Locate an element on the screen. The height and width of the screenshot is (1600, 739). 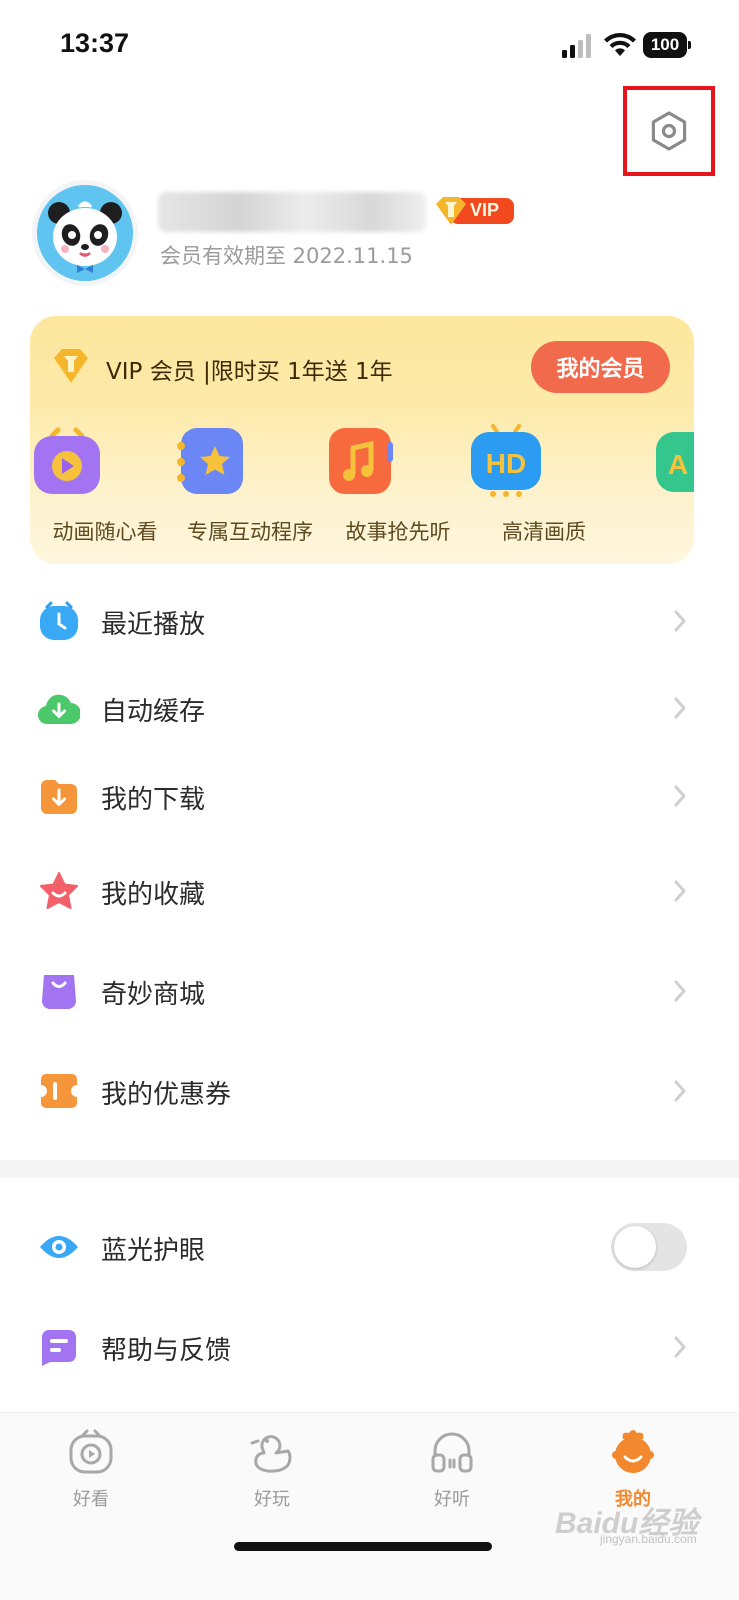
tab-label: 好看 is located at coordinates (91, 1499).